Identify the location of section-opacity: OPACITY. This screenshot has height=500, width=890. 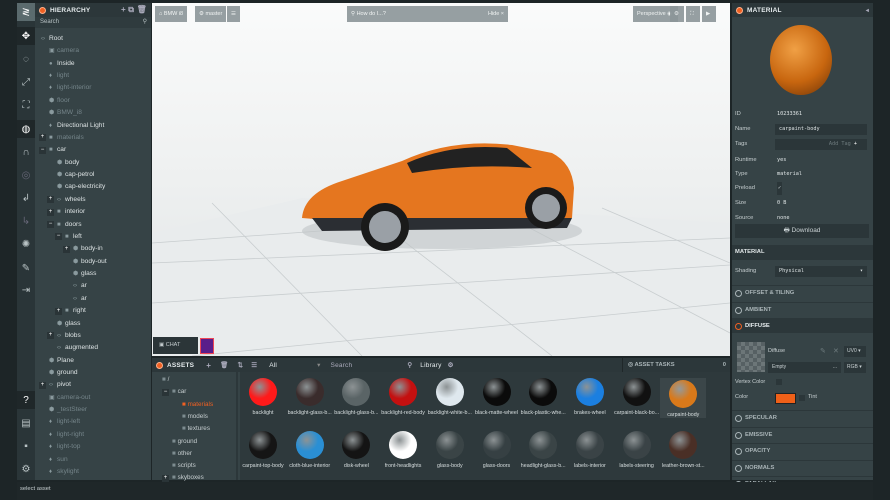
(802, 450).